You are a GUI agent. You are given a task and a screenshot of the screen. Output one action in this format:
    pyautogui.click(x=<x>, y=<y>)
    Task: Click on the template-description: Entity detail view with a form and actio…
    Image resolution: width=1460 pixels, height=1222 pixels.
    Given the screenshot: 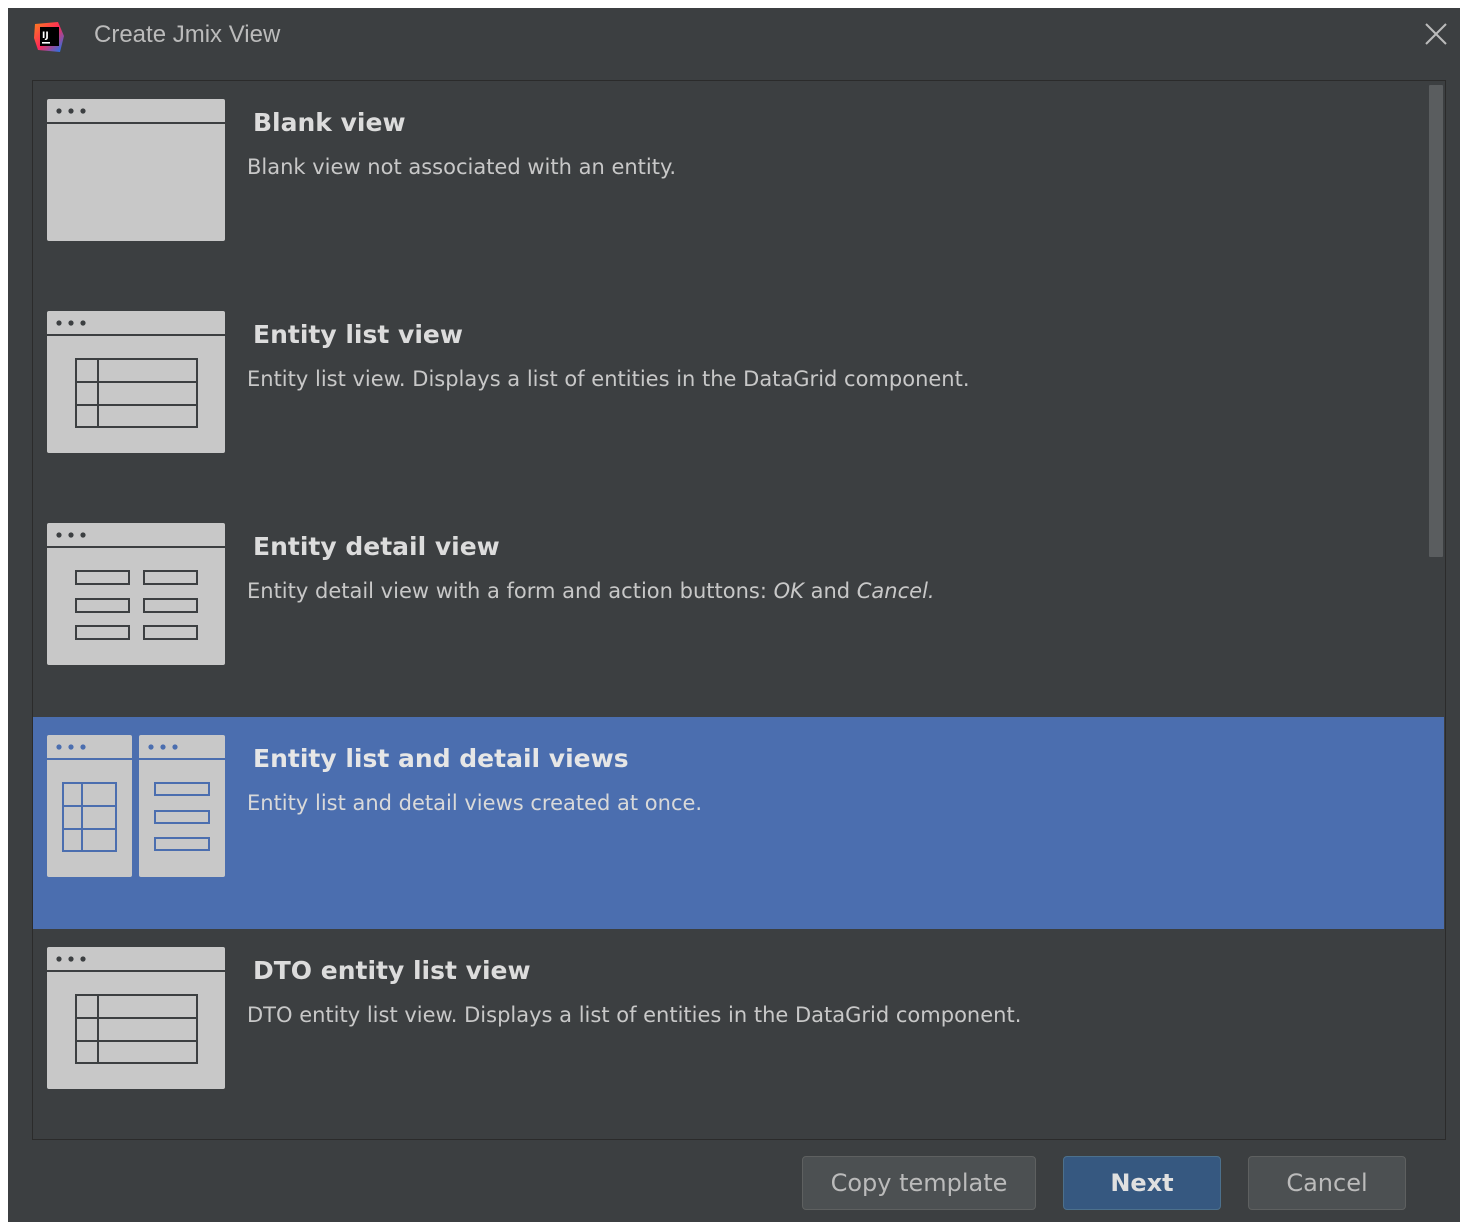 What is the action you would take?
    pyautogui.click(x=591, y=591)
    